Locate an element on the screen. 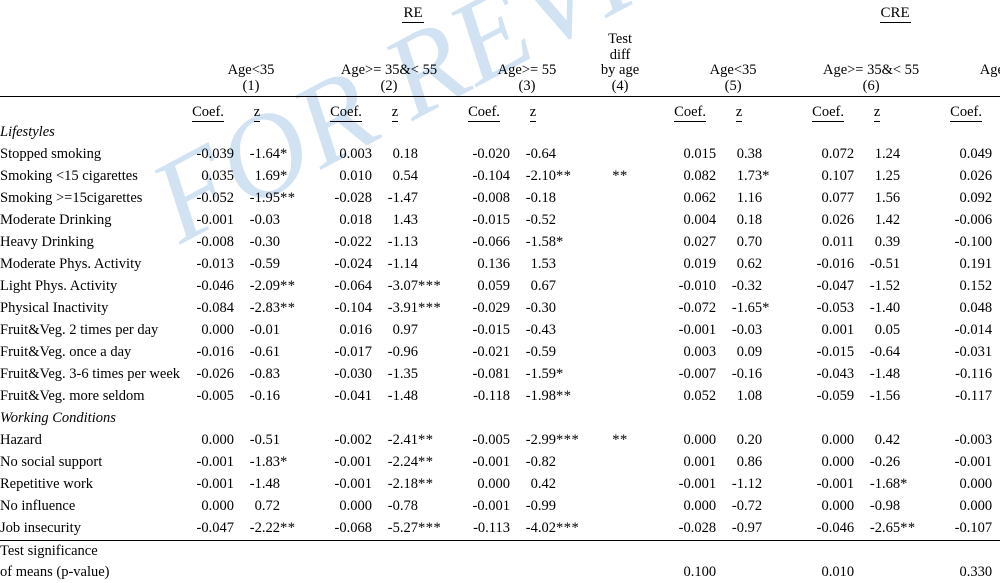 The height and width of the screenshot is (583, 1000). cell-c7: -0.116 is located at coordinates (974, 374).